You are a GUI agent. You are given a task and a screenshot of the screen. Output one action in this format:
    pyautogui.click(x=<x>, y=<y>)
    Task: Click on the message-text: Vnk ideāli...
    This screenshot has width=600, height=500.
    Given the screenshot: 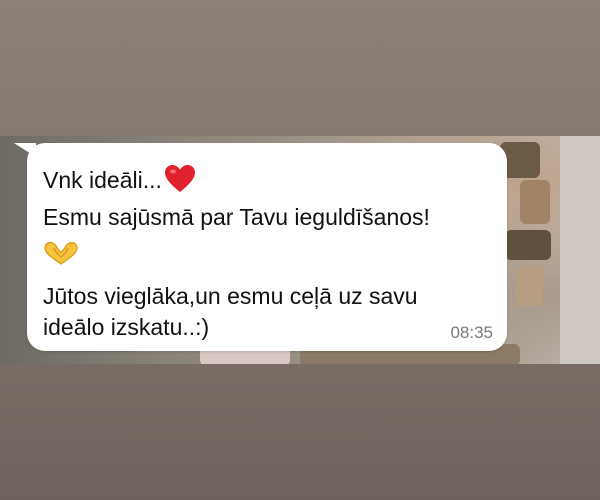 What is the action you would take?
    pyautogui.click(x=102, y=180)
    